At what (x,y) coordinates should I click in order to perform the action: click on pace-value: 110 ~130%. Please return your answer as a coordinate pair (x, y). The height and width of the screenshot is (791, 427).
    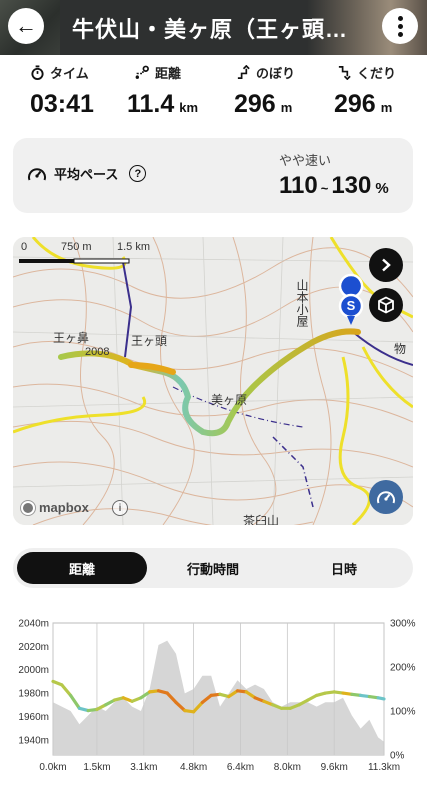
    Looking at the image, I should click on (334, 186).